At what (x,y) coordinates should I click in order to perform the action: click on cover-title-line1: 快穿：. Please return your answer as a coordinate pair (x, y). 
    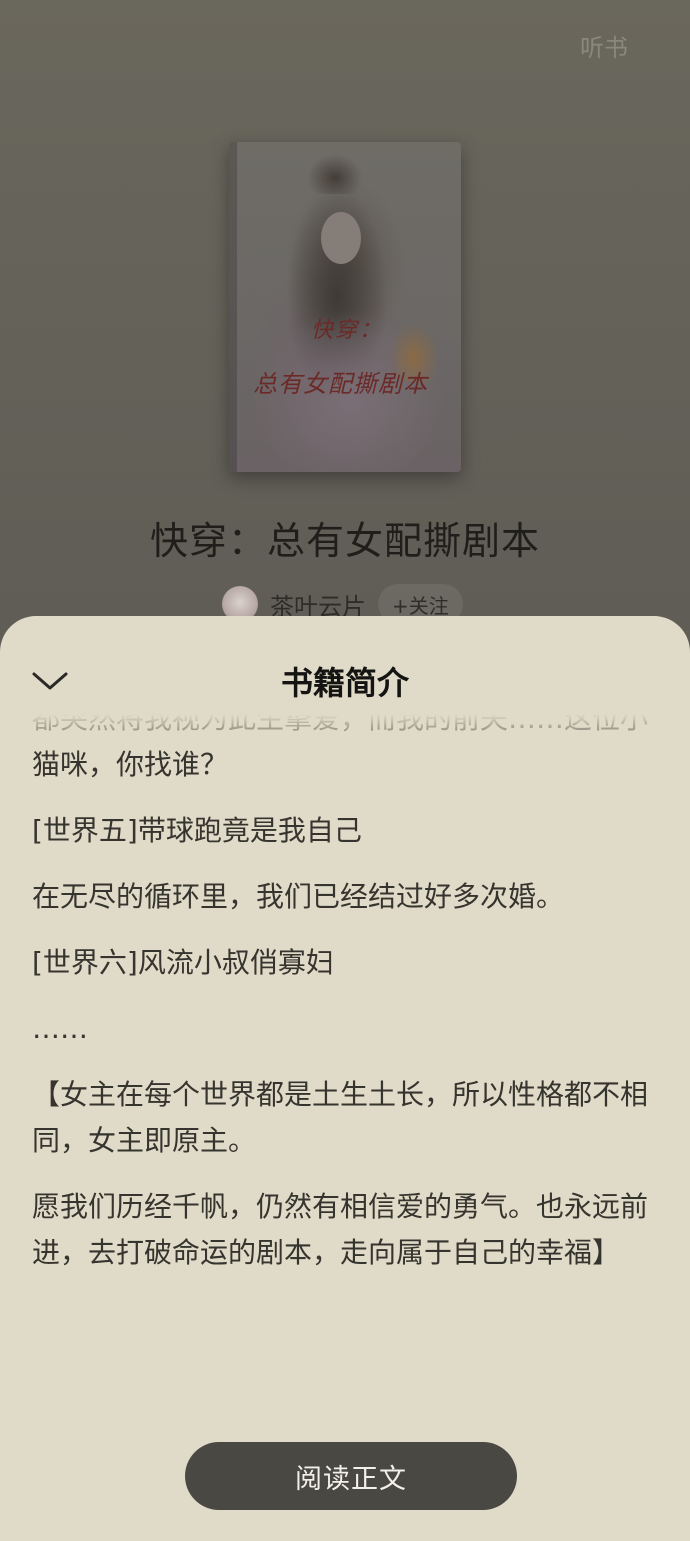
    Looking at the image, I should click on (347, 330).